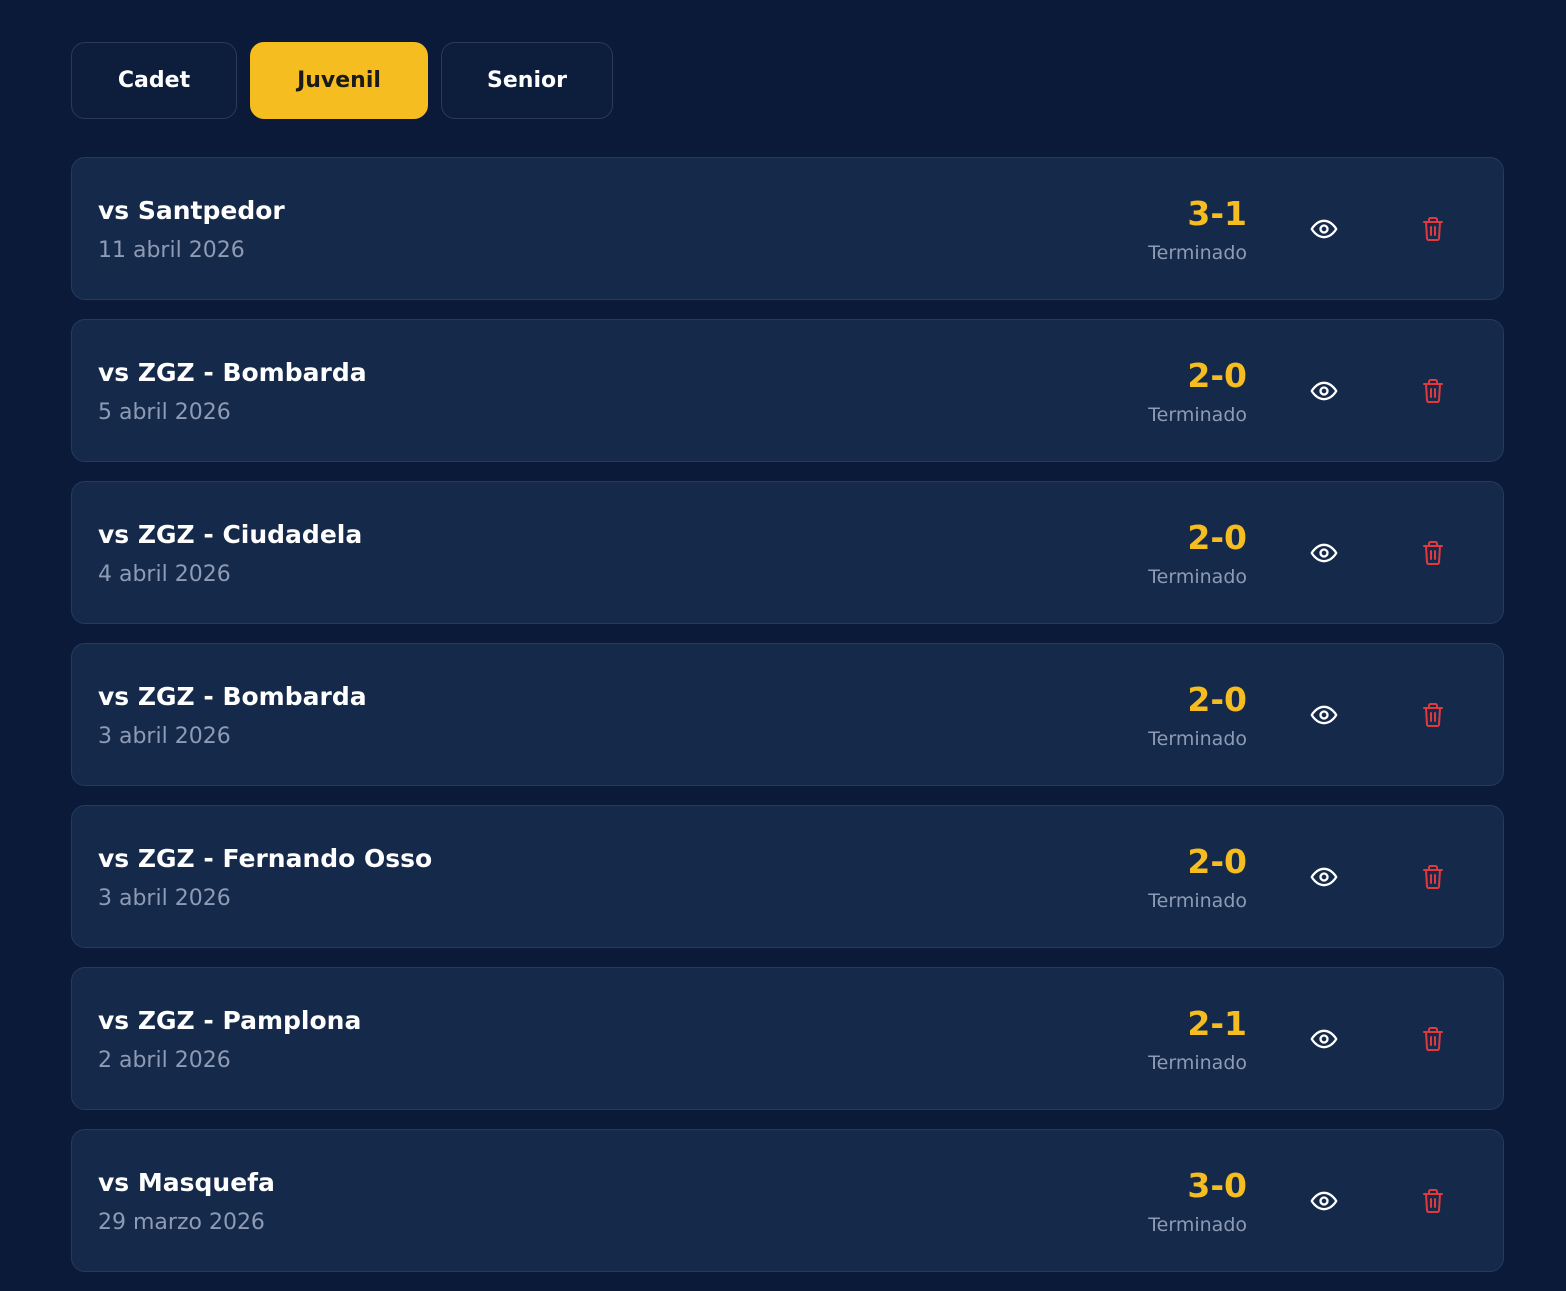 The height and width of the screenshot is (1291, 1566). What do you see at coordinates (186, 1182) in the screenshot?
I see `match-title: vs Masquefa` at bounding box center [186, 1182].